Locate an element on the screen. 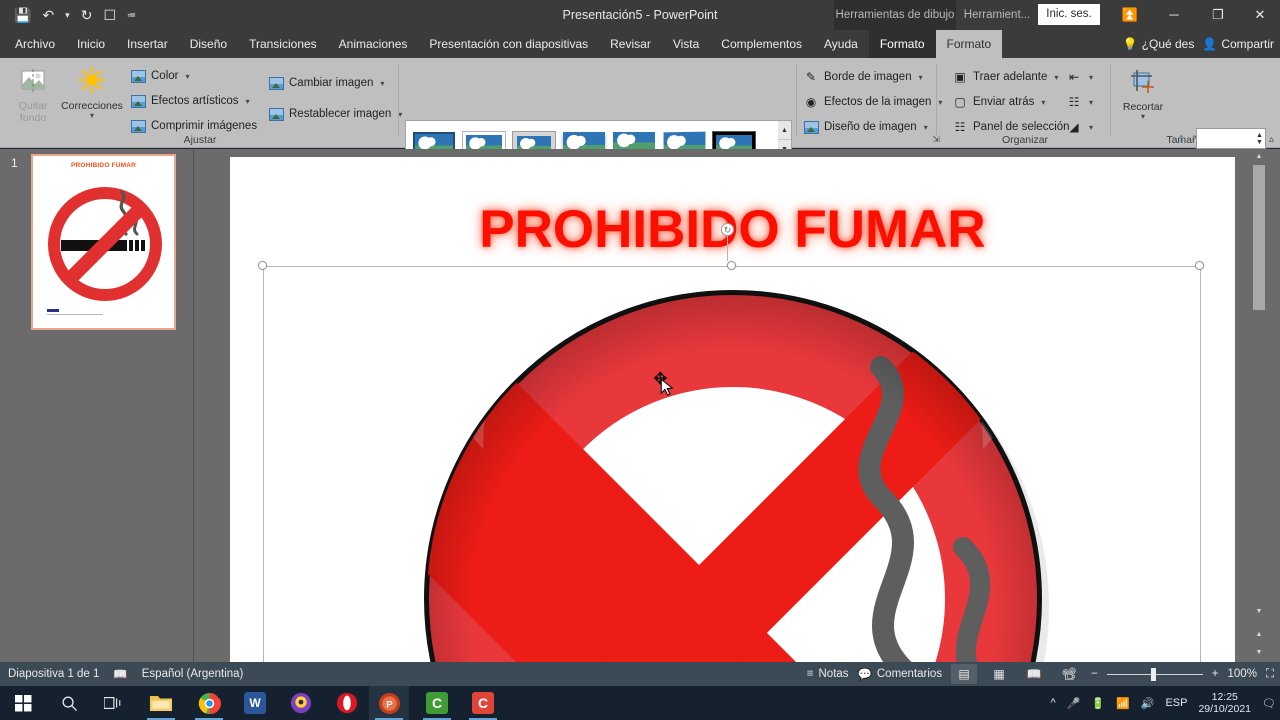  artistic-effects-dropdown-icon: ▾ is located at coordinates (248, 101).